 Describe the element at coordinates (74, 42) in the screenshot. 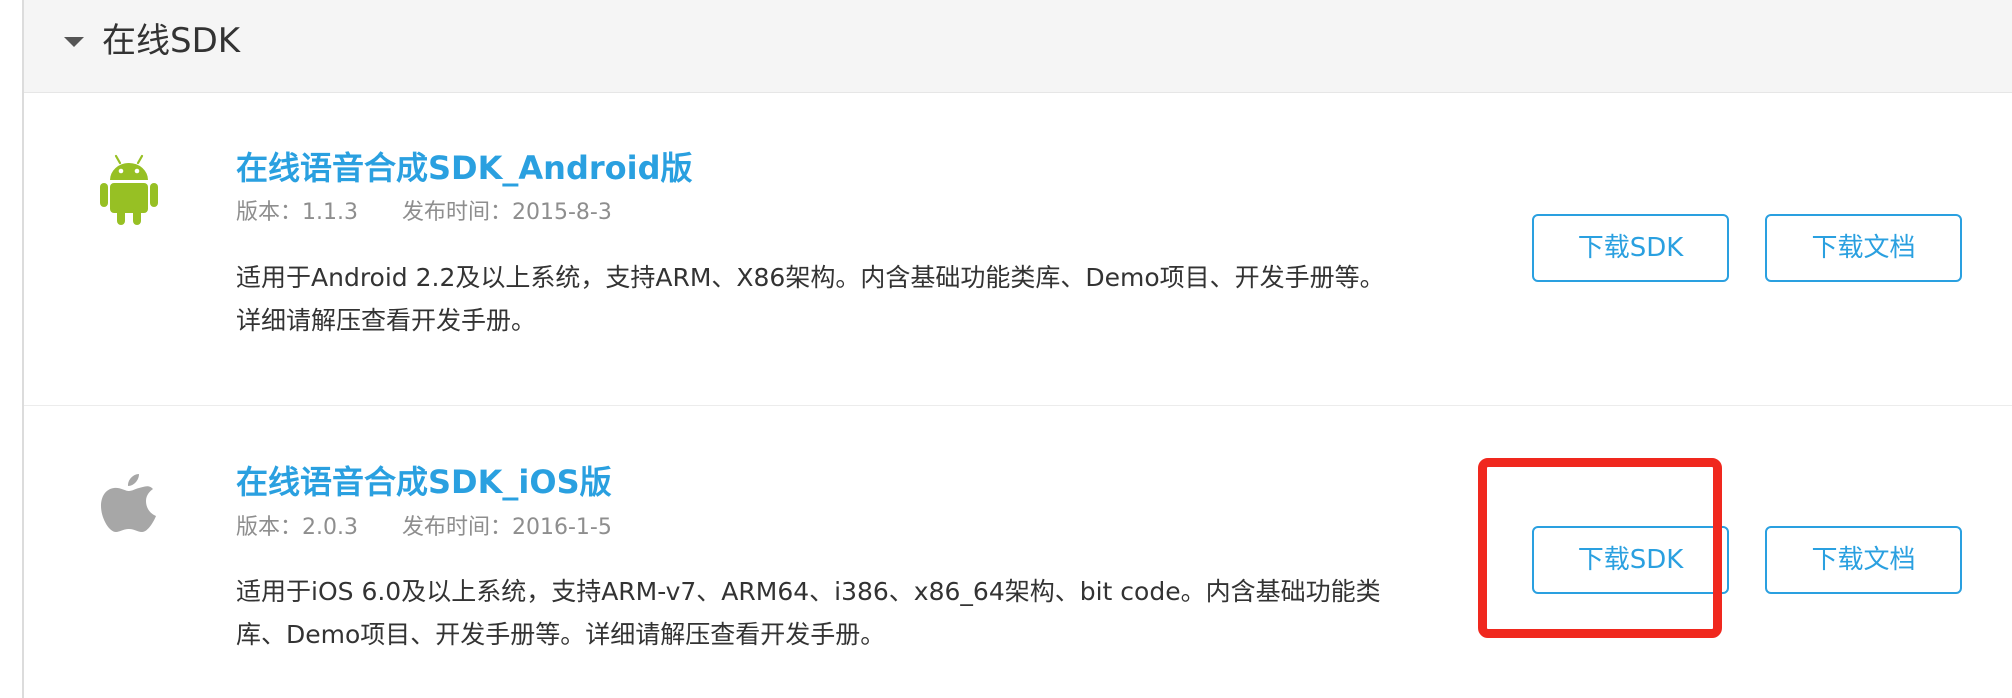

I see `caret-down-icon` at that location.